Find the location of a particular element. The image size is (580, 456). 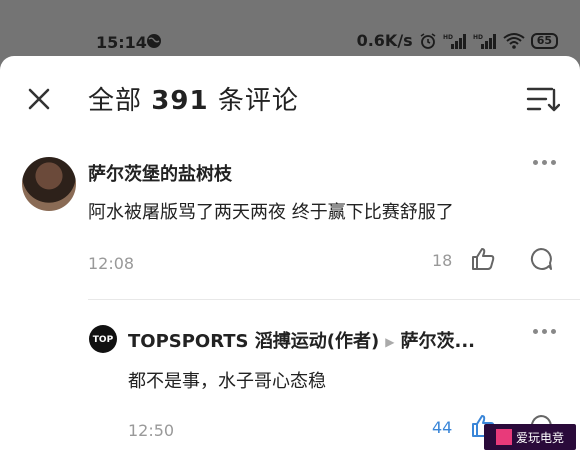

status-bar: 15:14 0.6K/s HD HD 65 is located at coordinates (290, 28).